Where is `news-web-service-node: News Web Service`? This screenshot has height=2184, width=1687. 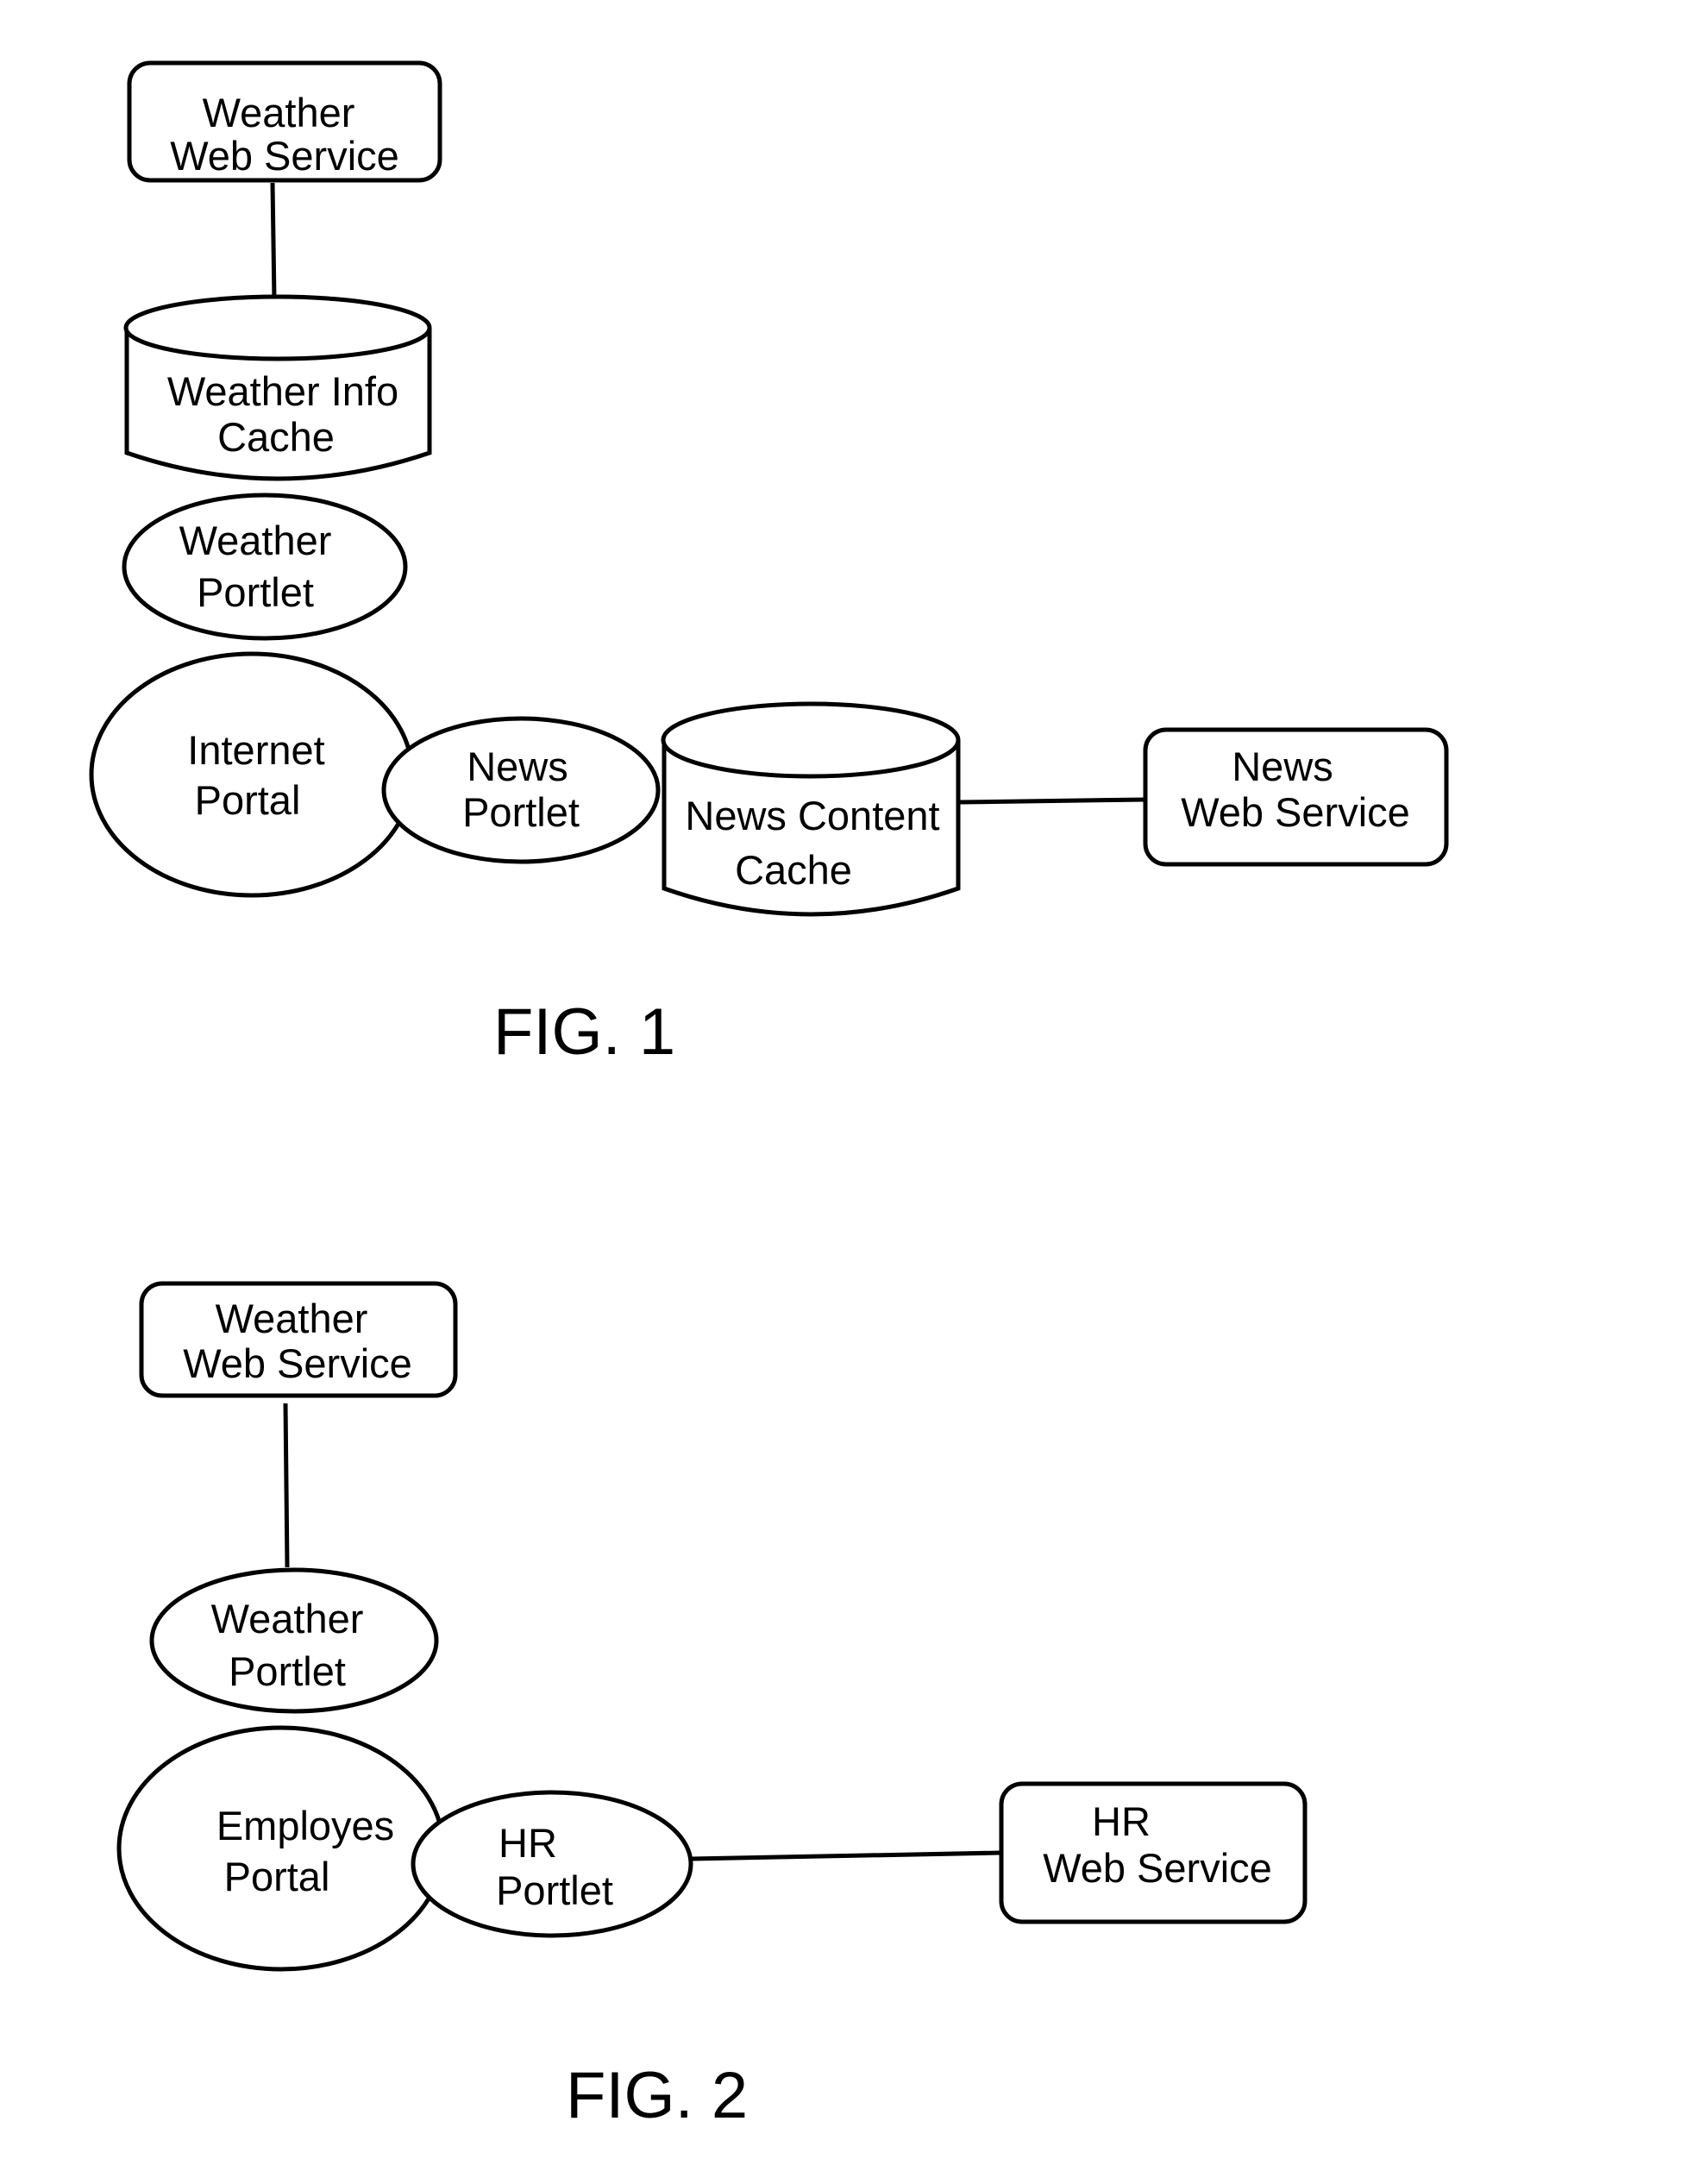 news-web-service-node: News Web Service is located at coordinates (1296, 797).